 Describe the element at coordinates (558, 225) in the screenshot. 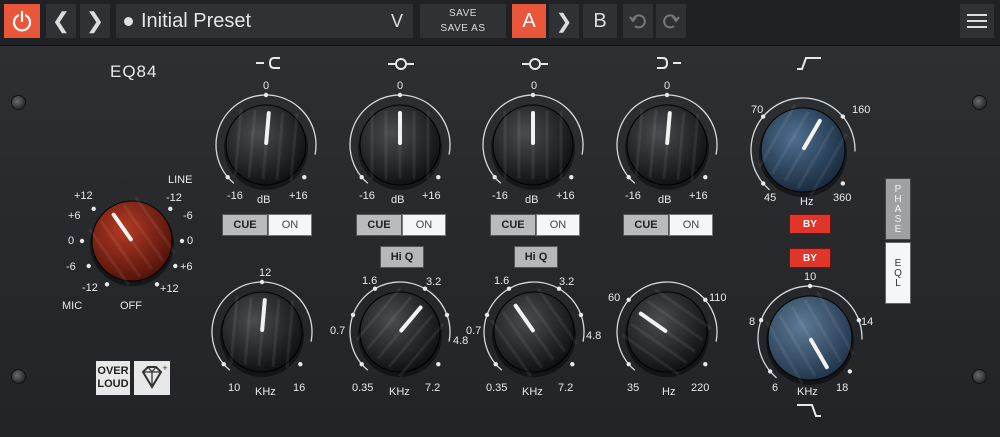

I see `band3-on-button: ON` at that location.